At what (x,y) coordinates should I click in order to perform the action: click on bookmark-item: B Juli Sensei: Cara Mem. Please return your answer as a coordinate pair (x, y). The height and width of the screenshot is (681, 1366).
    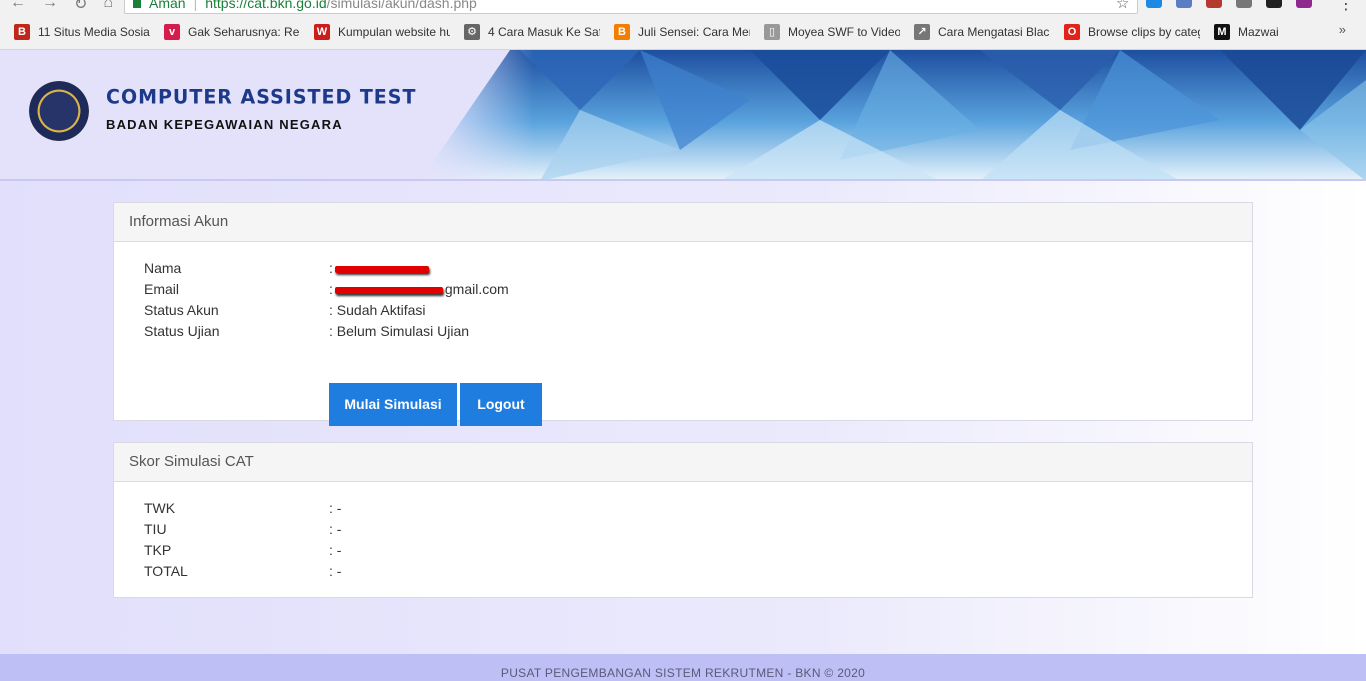
    Looking at the image, I should click on (682, 31).